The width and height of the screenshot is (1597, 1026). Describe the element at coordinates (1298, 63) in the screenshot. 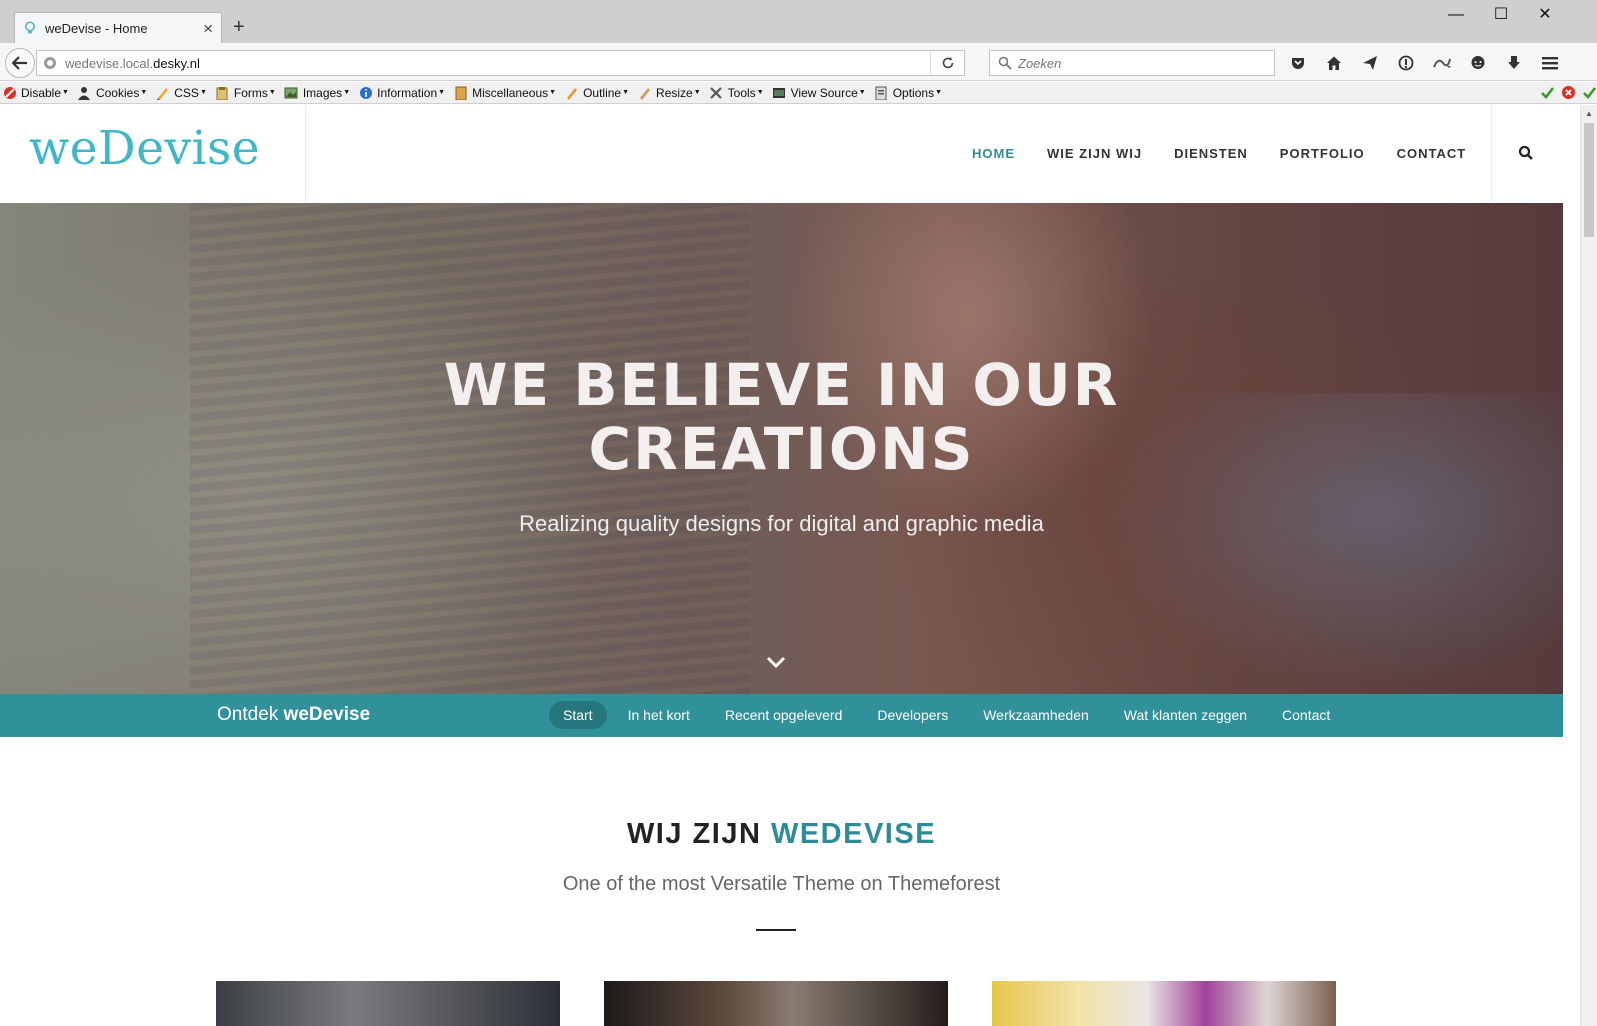

I see `pocket-icon` at that location.